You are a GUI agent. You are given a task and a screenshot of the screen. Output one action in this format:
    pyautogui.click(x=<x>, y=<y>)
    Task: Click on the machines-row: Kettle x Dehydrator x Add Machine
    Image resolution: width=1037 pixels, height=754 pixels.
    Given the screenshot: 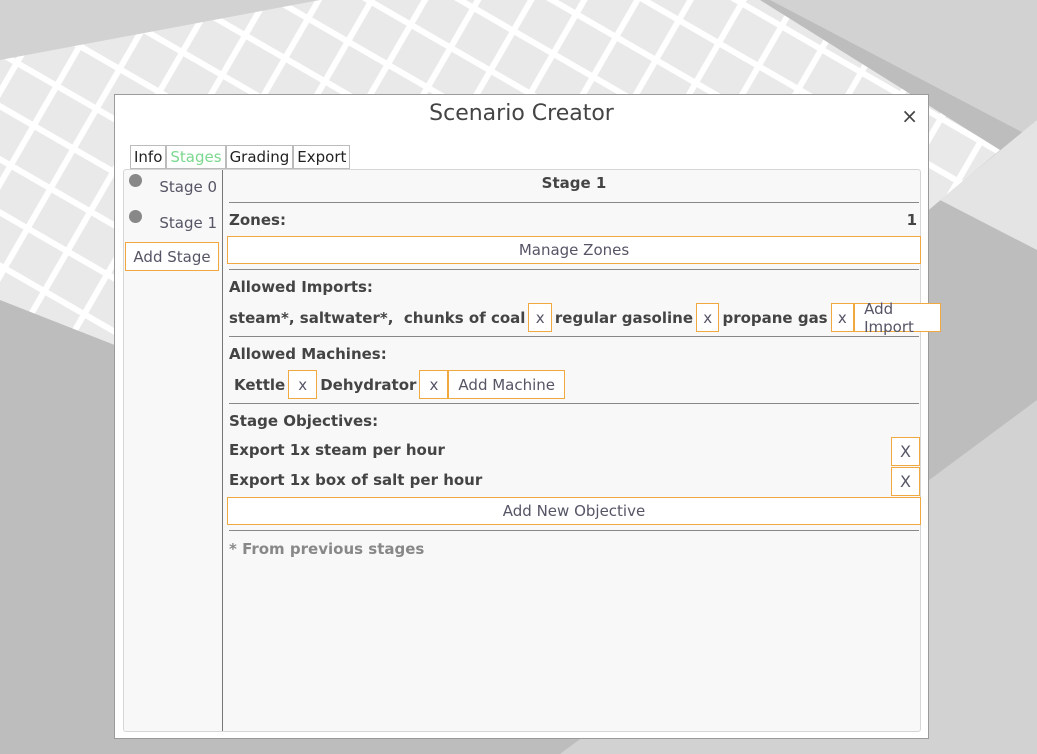 What is the action you would take?
    pyautogui.click(x=400, y=384)
    